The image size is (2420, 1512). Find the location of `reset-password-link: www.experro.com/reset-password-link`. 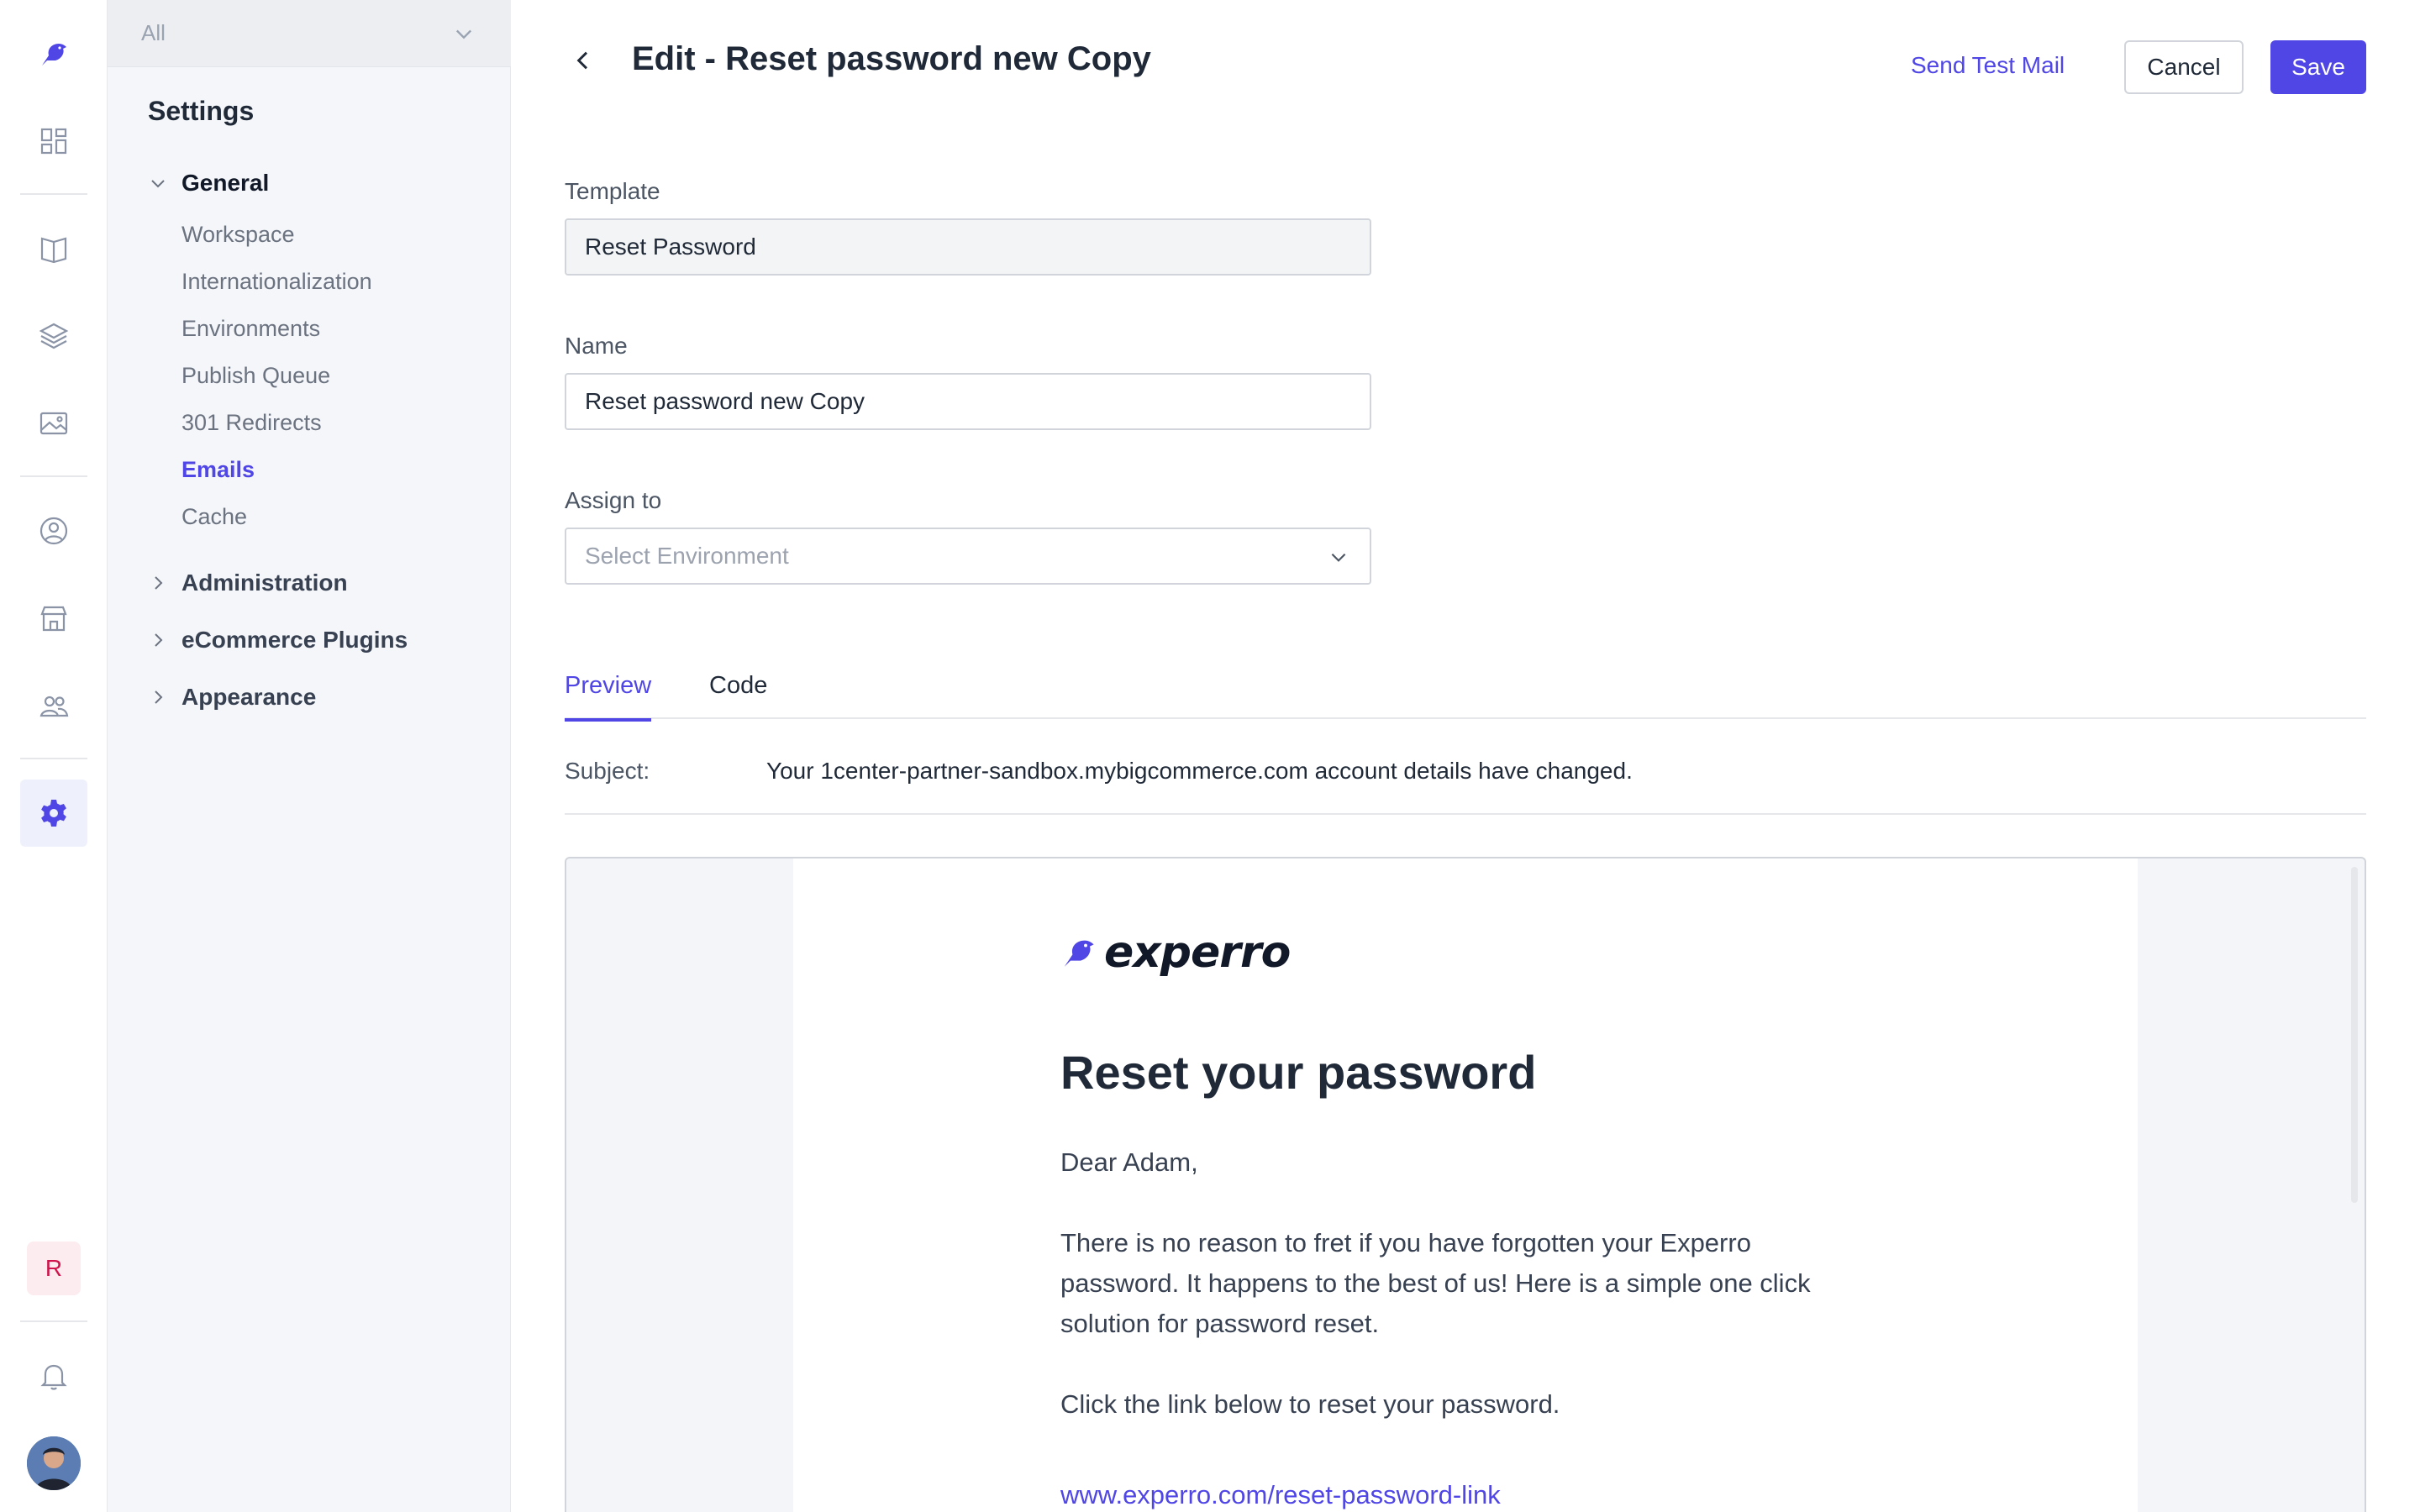

reset-password-link: www.experro.com/reset-password-link is located at coordinates (1281, 1495).